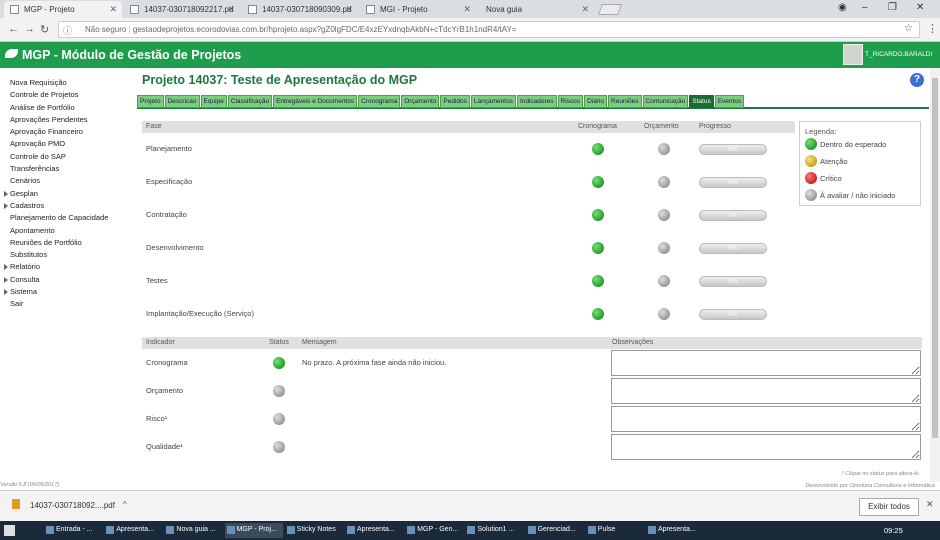 Image resolution: width=940 pixels, height=540 pixels. I want to click on new-tab-button, so click(610, 9).